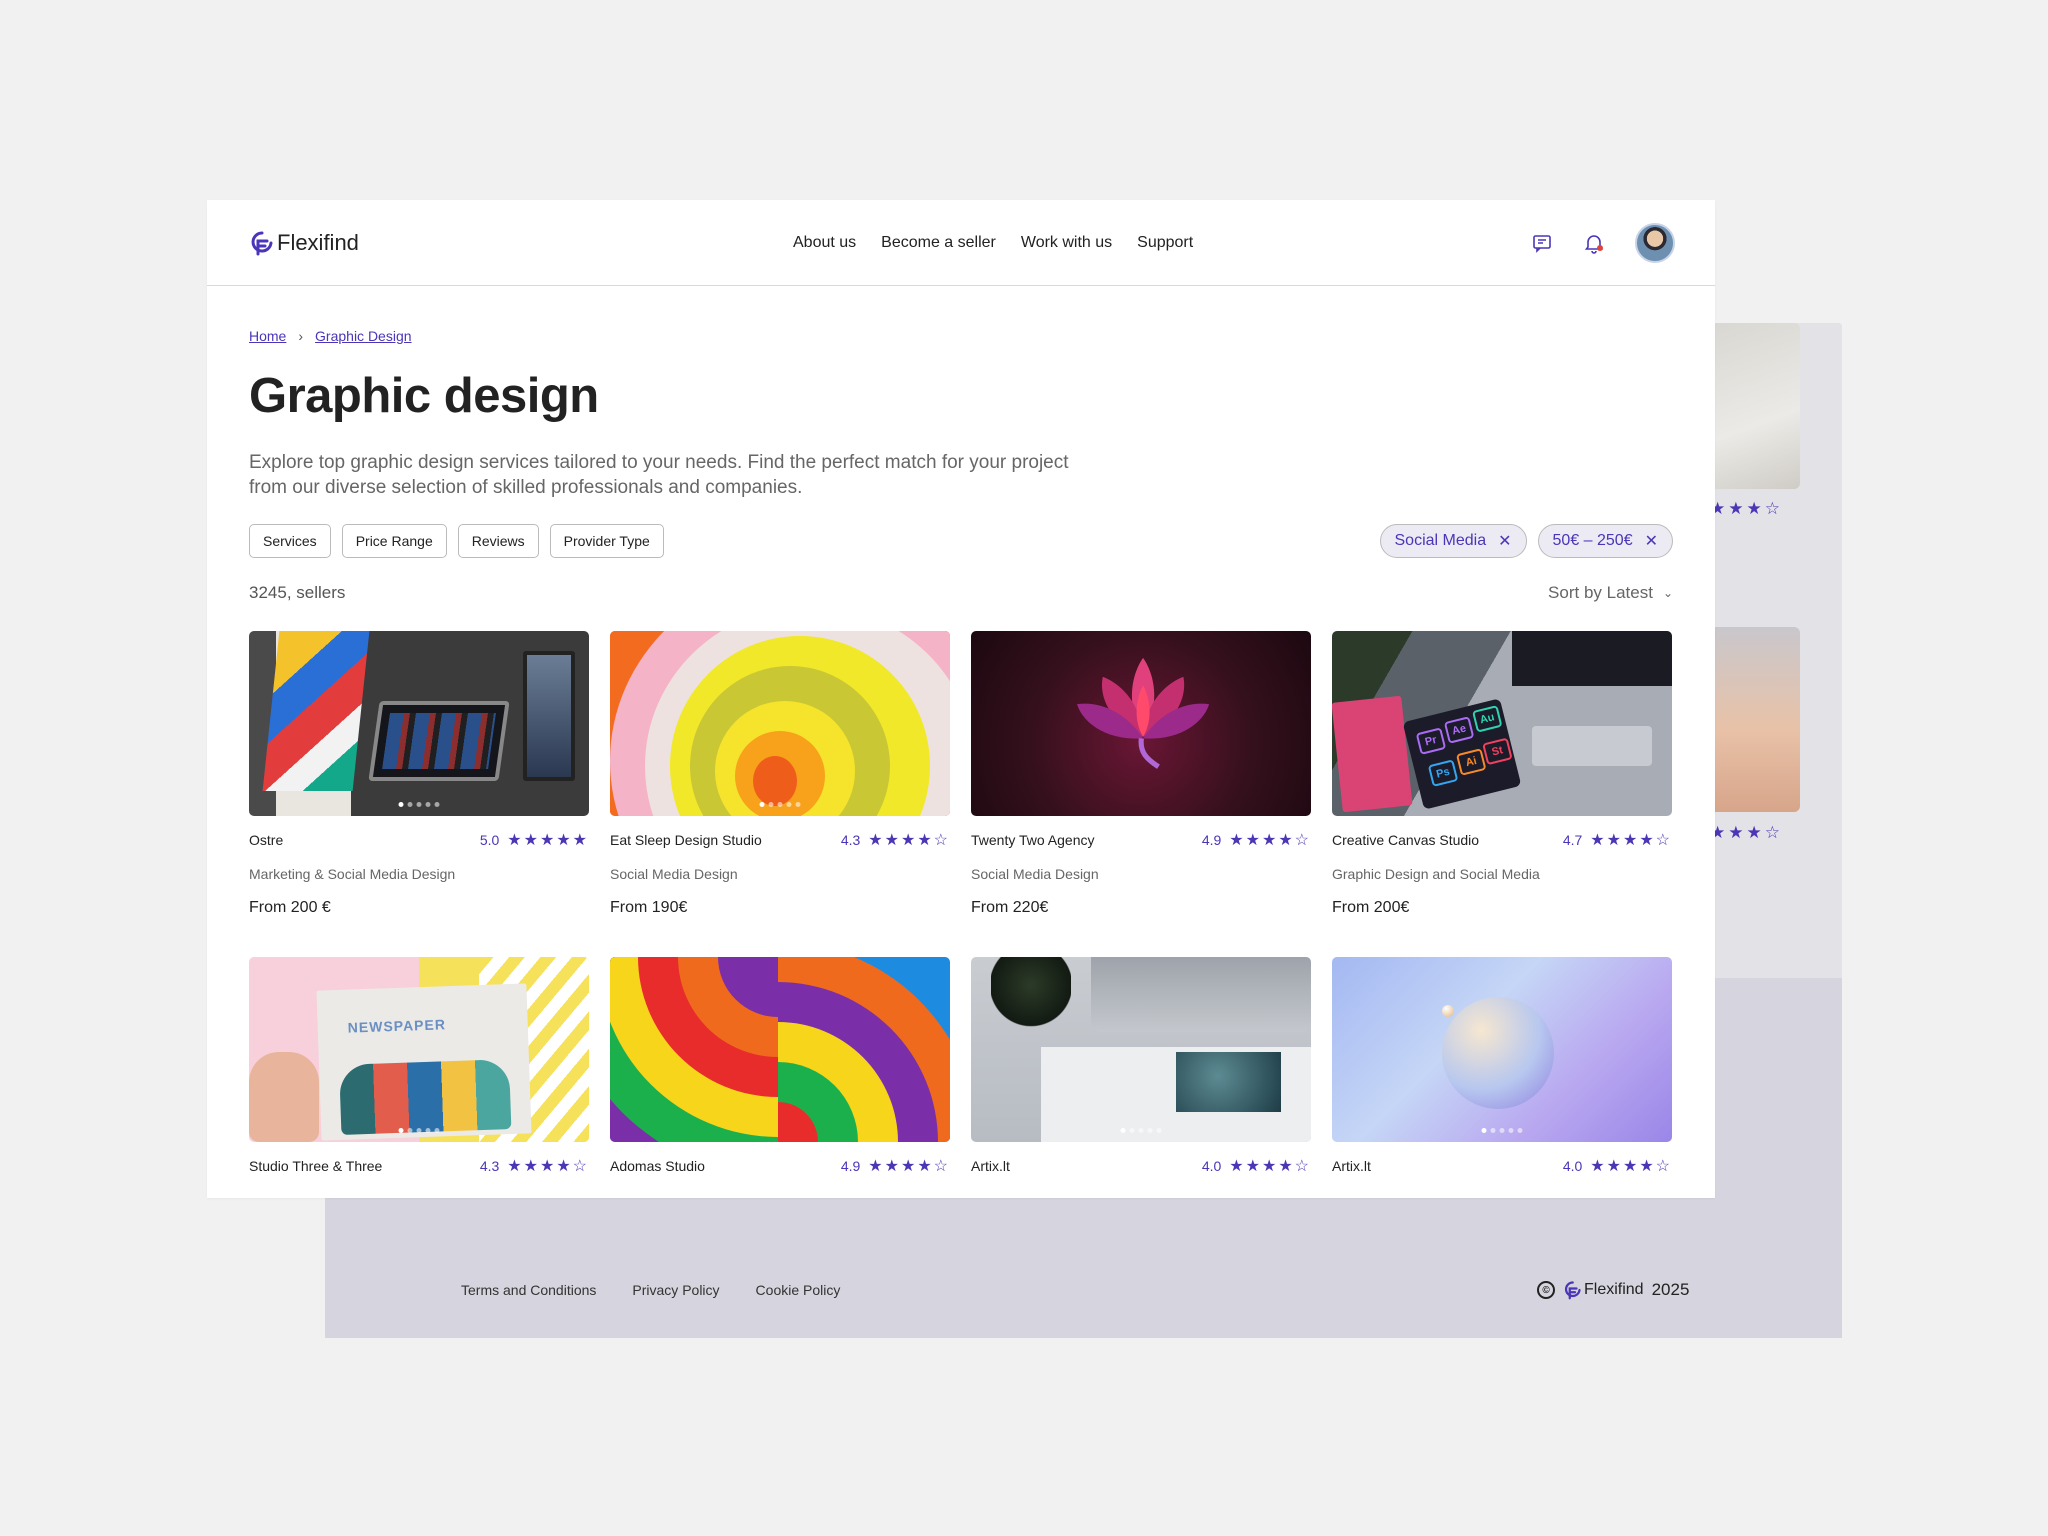 This screenshot has height=1536, width=2048. I want to click on filter-reviews-button: Reviews, so click(498, 541).